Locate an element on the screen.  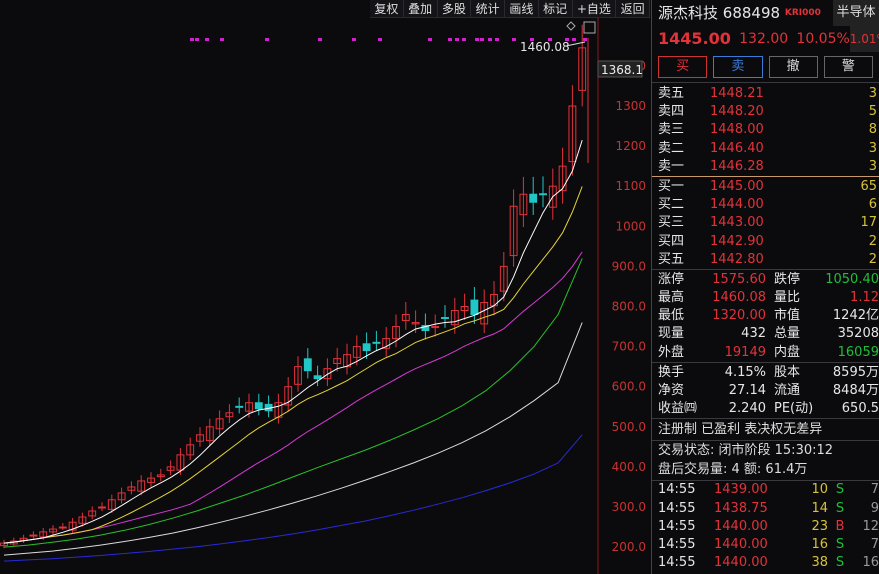
tick-volume: 16 is located at coordinates (819, 544).